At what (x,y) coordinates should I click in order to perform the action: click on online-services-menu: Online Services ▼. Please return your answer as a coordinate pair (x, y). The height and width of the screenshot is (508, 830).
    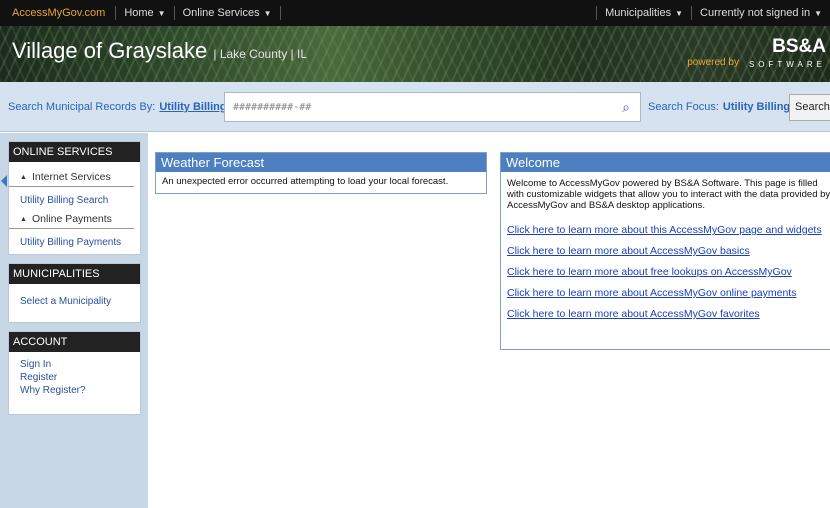
    Looking at the image, I should click on (228, 13).